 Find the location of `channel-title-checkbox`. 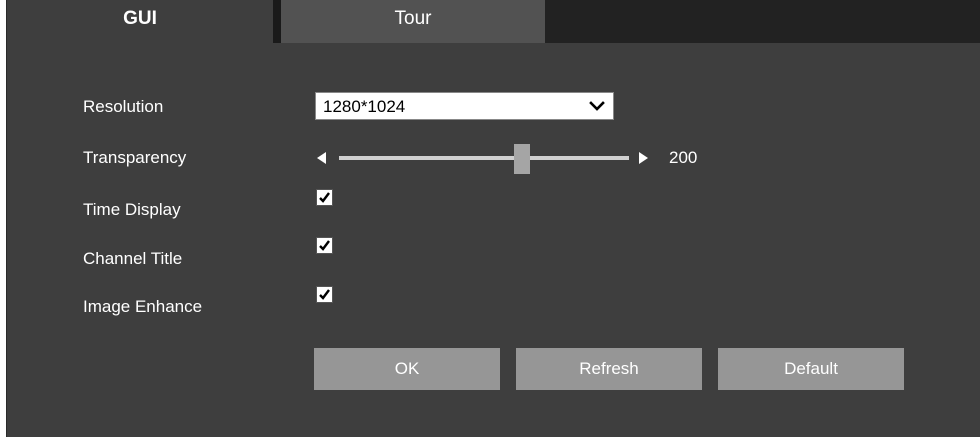

channel-title-checkbox is located at coordinates (324, 245).